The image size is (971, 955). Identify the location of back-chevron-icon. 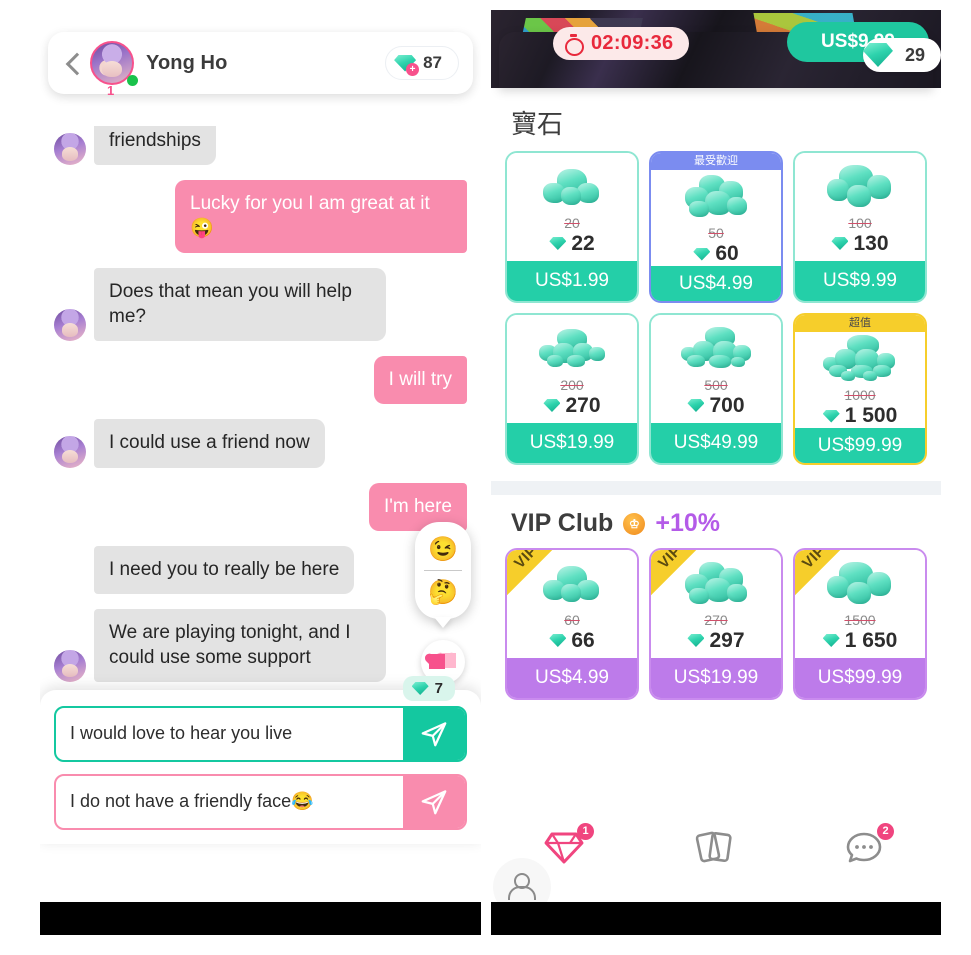
(73, 63).